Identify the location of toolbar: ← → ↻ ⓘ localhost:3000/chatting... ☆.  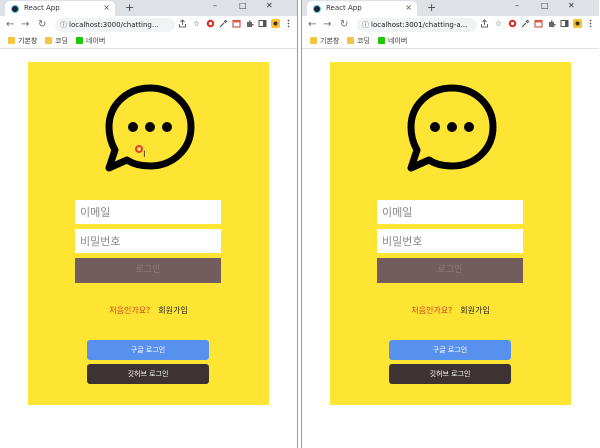
(148, 25).